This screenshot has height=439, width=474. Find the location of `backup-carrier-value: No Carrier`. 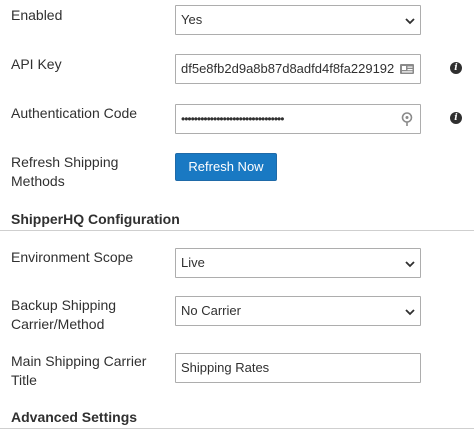

backup-carrier-value: No Carrier is located at coordinates (211, 310).